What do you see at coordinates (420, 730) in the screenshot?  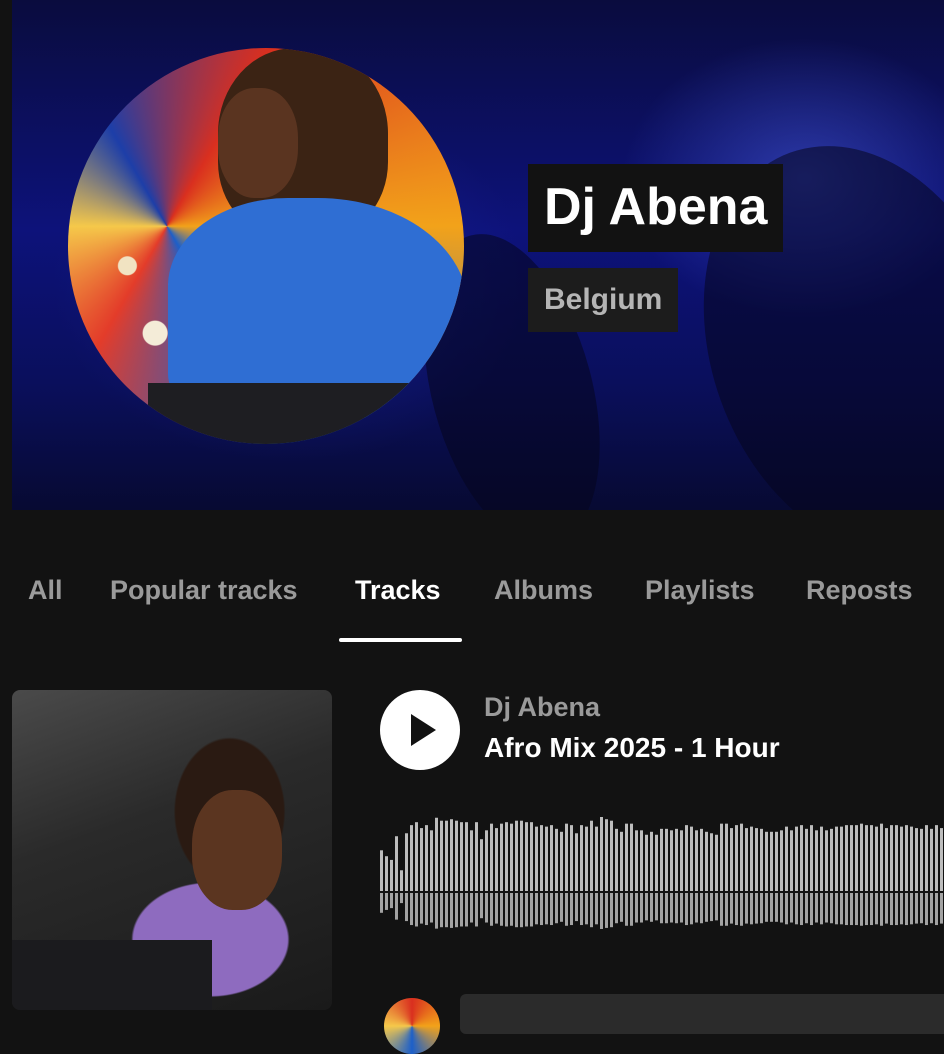 I see `play-button` at bounding box center [420, 730].